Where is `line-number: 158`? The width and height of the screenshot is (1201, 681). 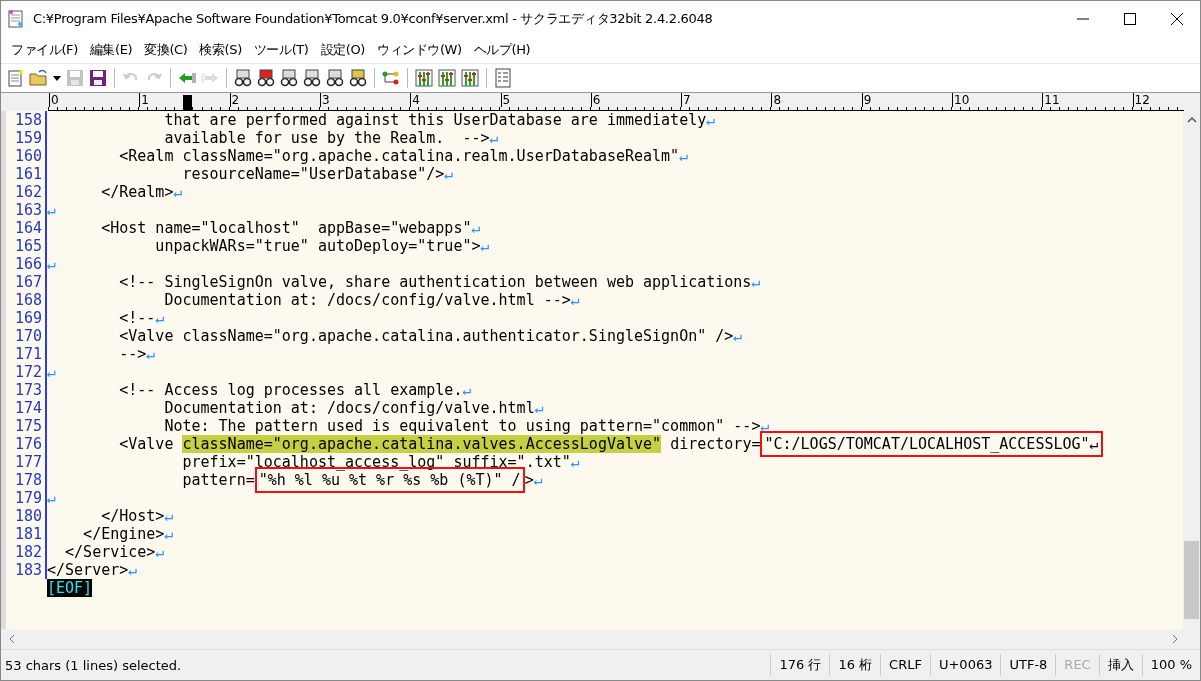 line-number: 158 is located at coordinates (24, 120).